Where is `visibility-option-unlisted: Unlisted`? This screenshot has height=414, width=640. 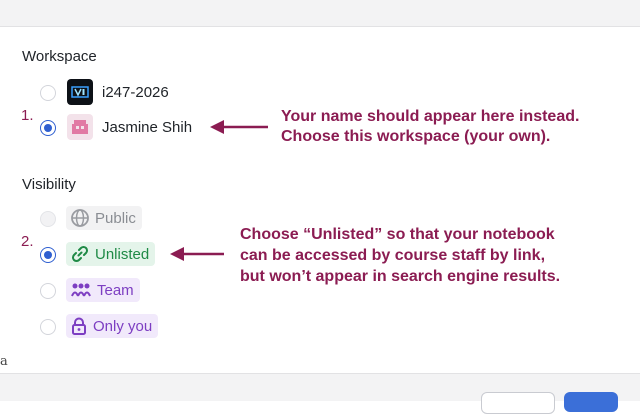 visibility-option-unlisted: Unlisted is located at coordinates (111, 254).